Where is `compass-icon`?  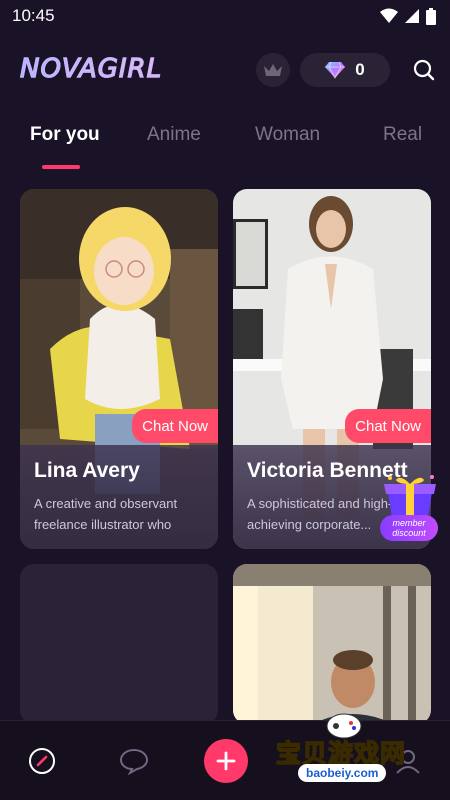 compass-icon is located at coordinates (42, 761).